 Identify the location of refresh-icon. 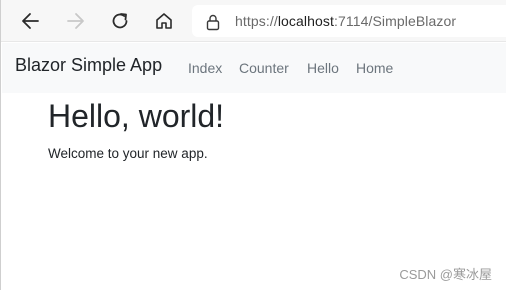
(120, 21).